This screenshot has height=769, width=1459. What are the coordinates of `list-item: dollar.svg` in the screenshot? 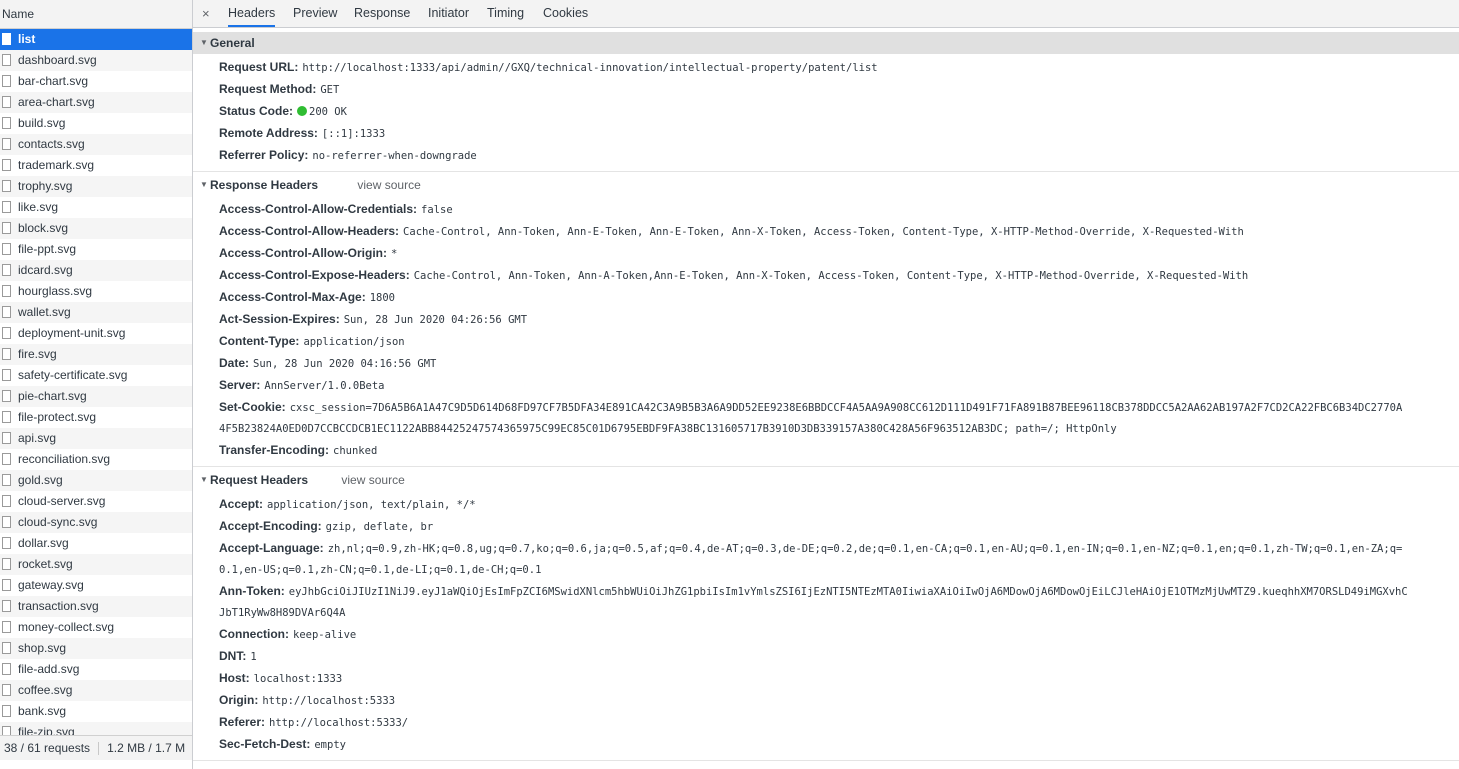 It's located at (96, 543).